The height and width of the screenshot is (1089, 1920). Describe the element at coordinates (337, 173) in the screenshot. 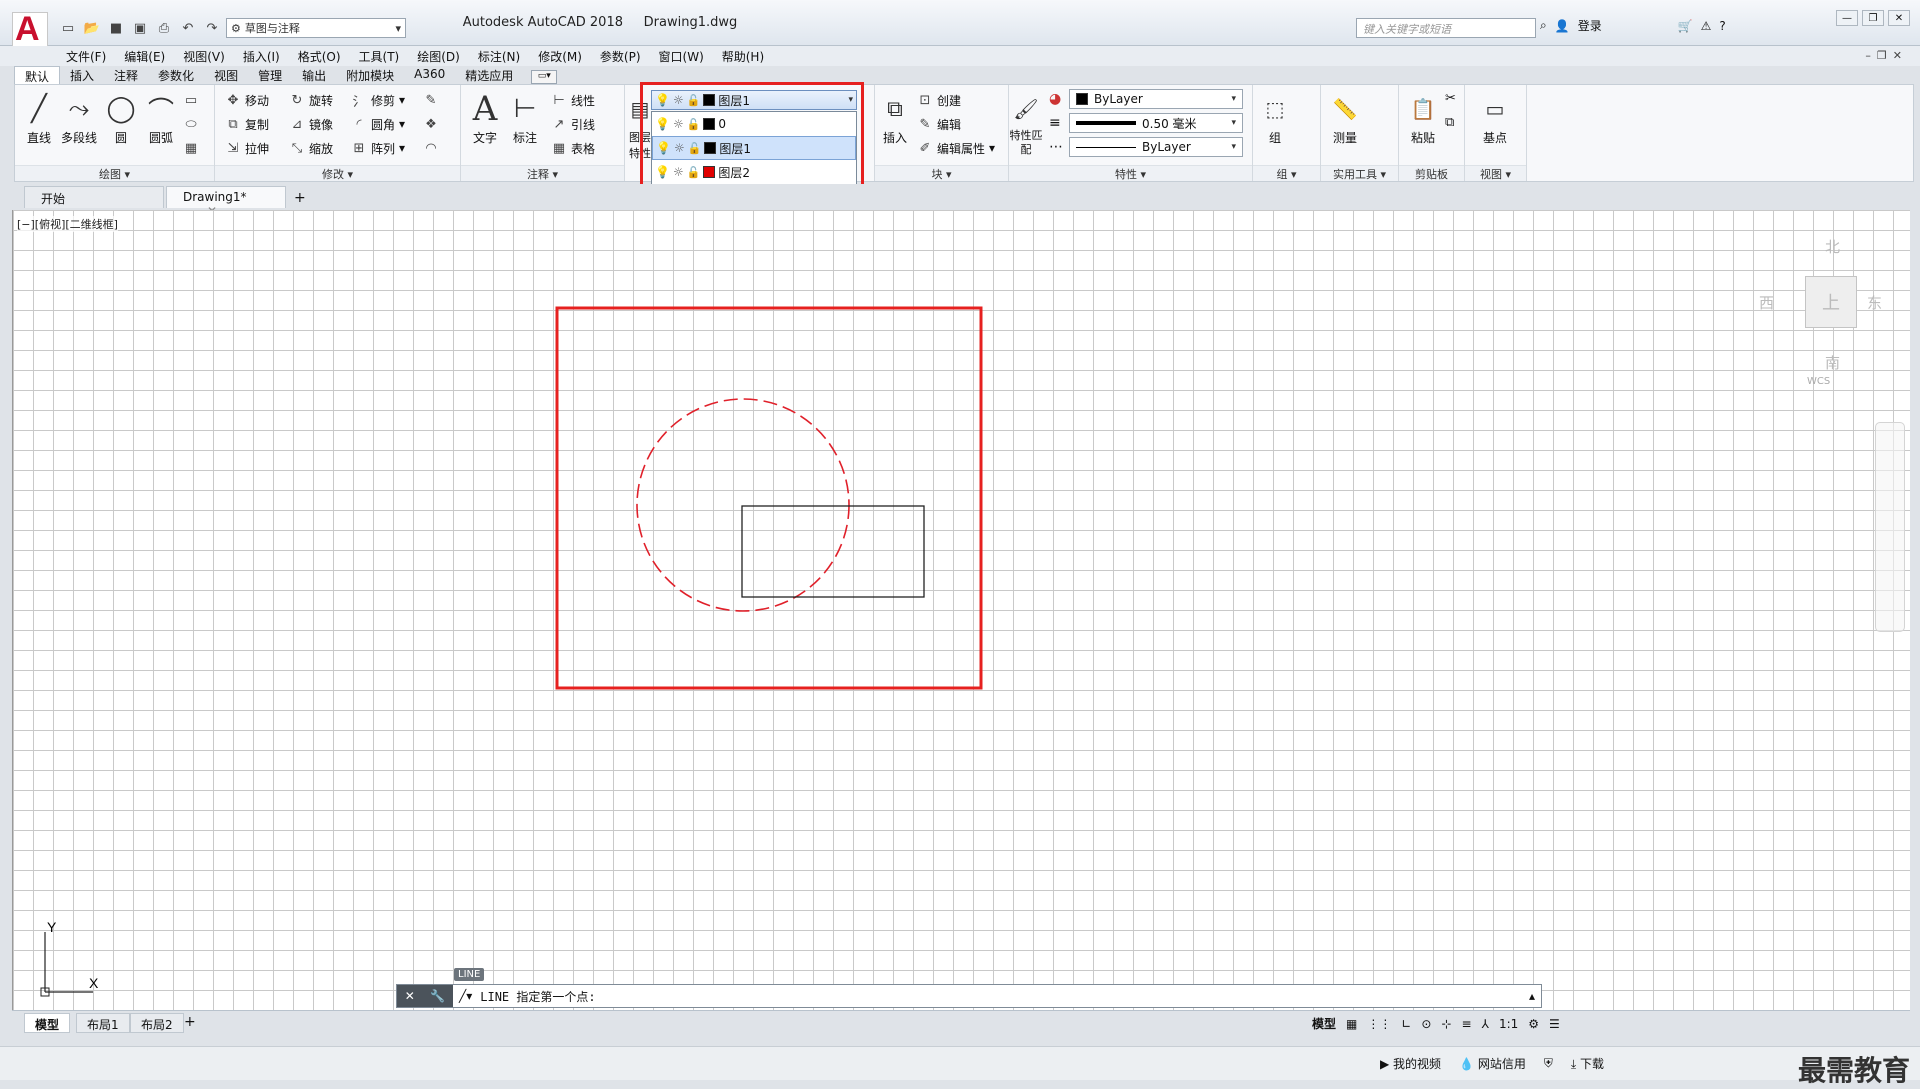

I see `modify-panel-title: 修改 ▾` at that location.